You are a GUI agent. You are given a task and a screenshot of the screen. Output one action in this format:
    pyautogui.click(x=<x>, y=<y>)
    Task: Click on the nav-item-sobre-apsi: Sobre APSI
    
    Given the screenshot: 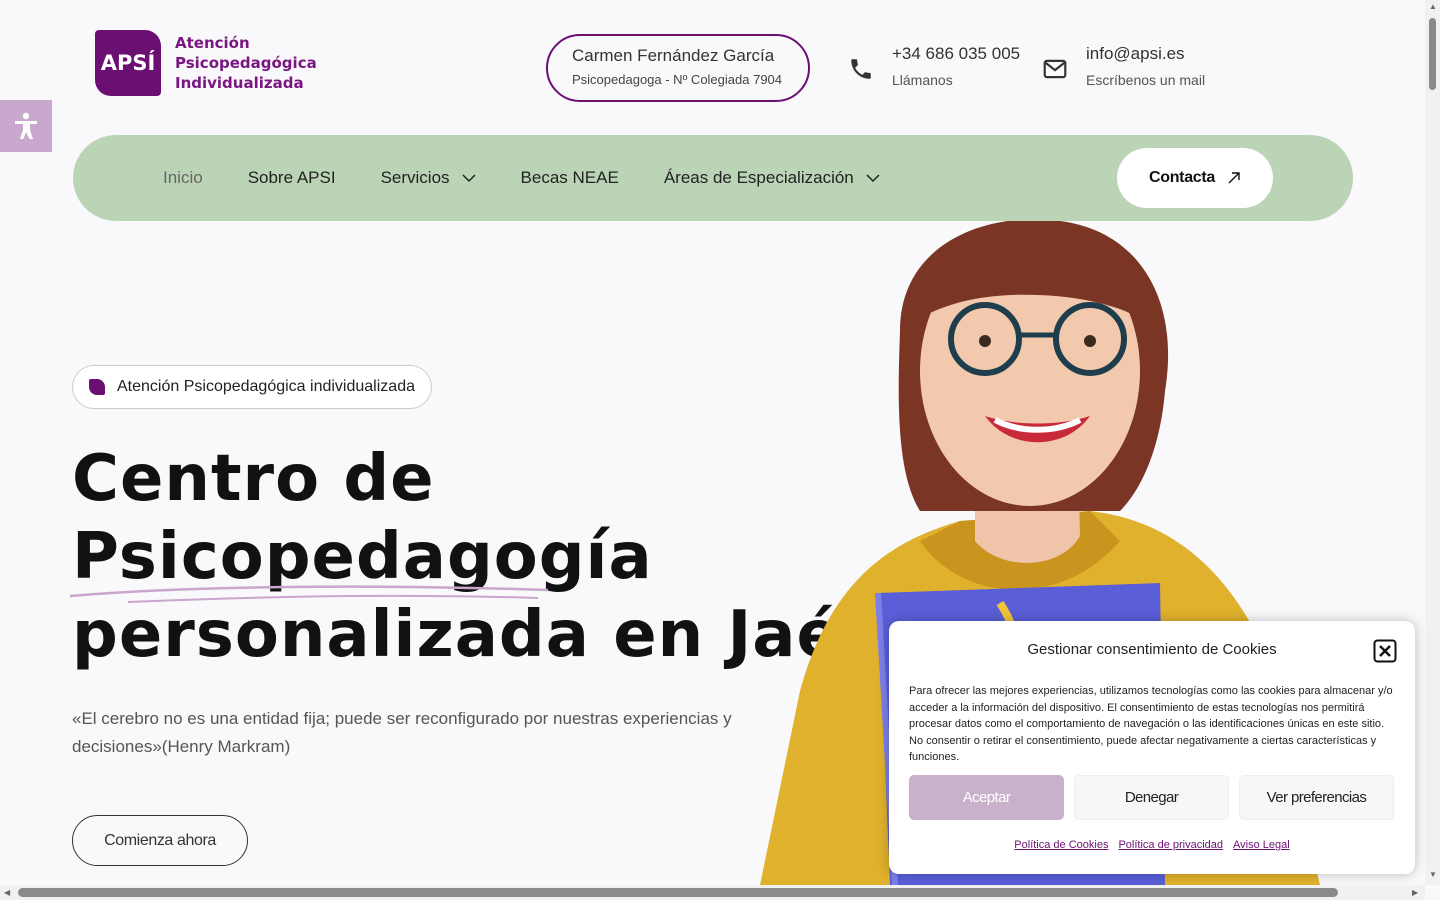 What is the action you would take?
    pyautogui.click(x=292, y=178)
    